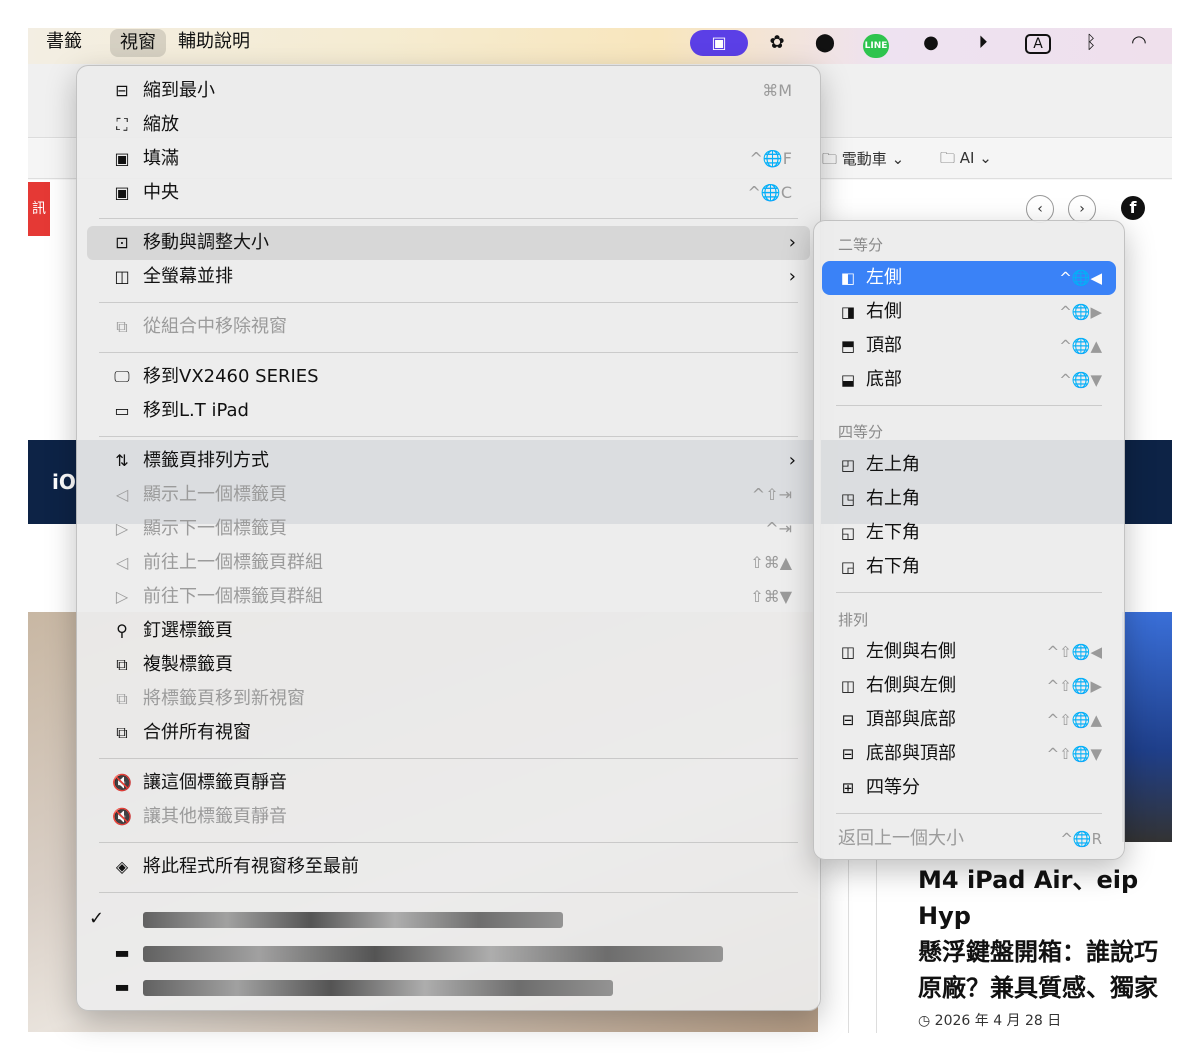  I want to click on site-logo: iO, so click(64, 482).